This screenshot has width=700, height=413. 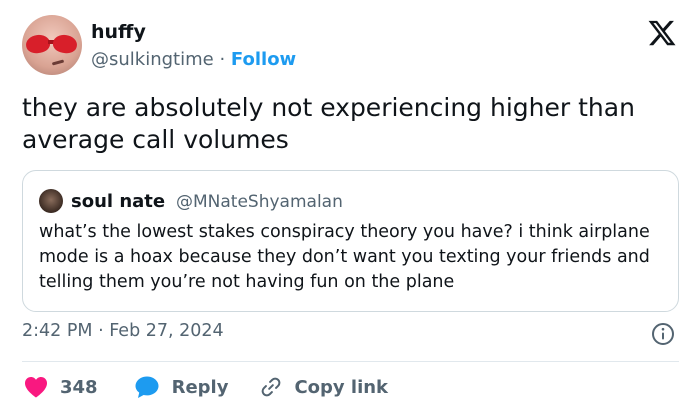 What do you see at coordinates (663, 334) in the screenshot?
I see `info-icon` at bounding box center [663, 334].